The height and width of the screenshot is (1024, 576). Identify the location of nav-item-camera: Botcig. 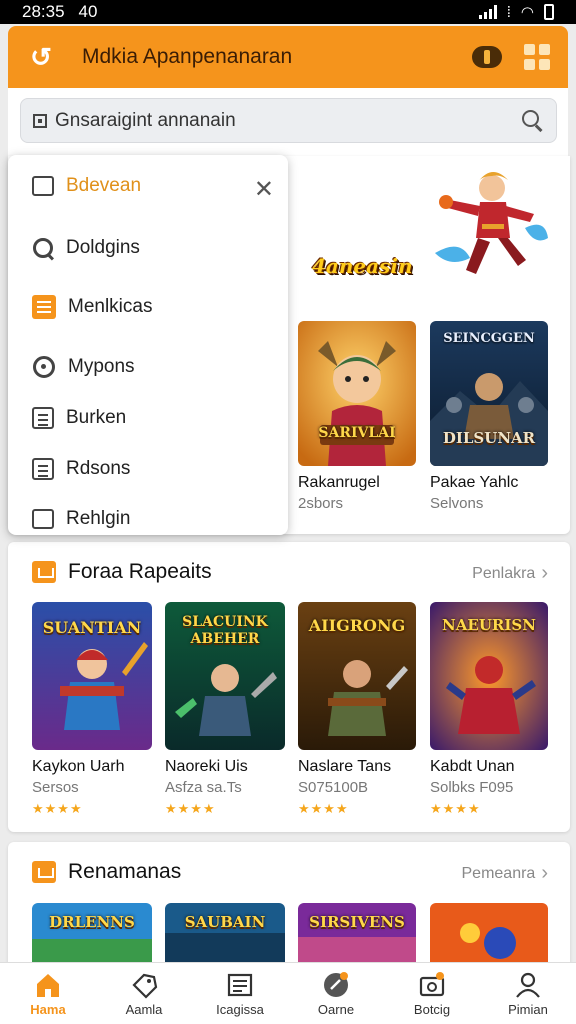
(432, 993).